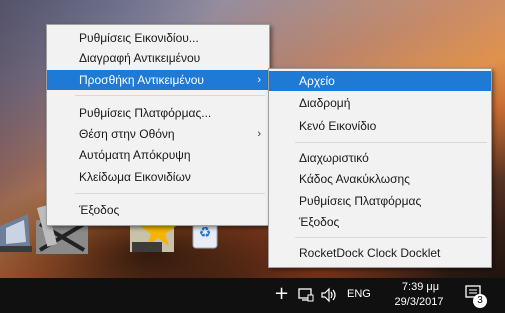 The height and width of the screenshot is (313, 505). I want to click on menu-item-label: Κενό Εικονίδιο, so click(338, 126).